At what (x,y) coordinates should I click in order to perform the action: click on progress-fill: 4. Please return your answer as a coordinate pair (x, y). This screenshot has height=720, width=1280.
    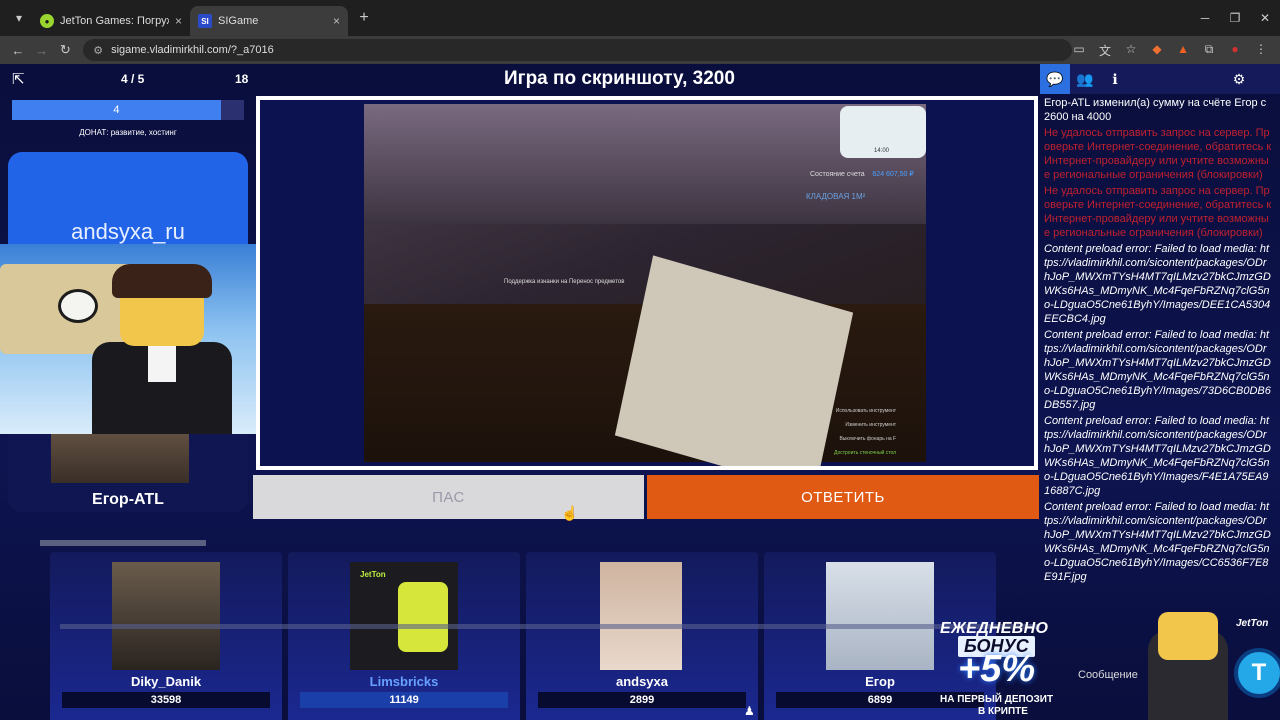
    Looking at the image, I should click on (116, 110).